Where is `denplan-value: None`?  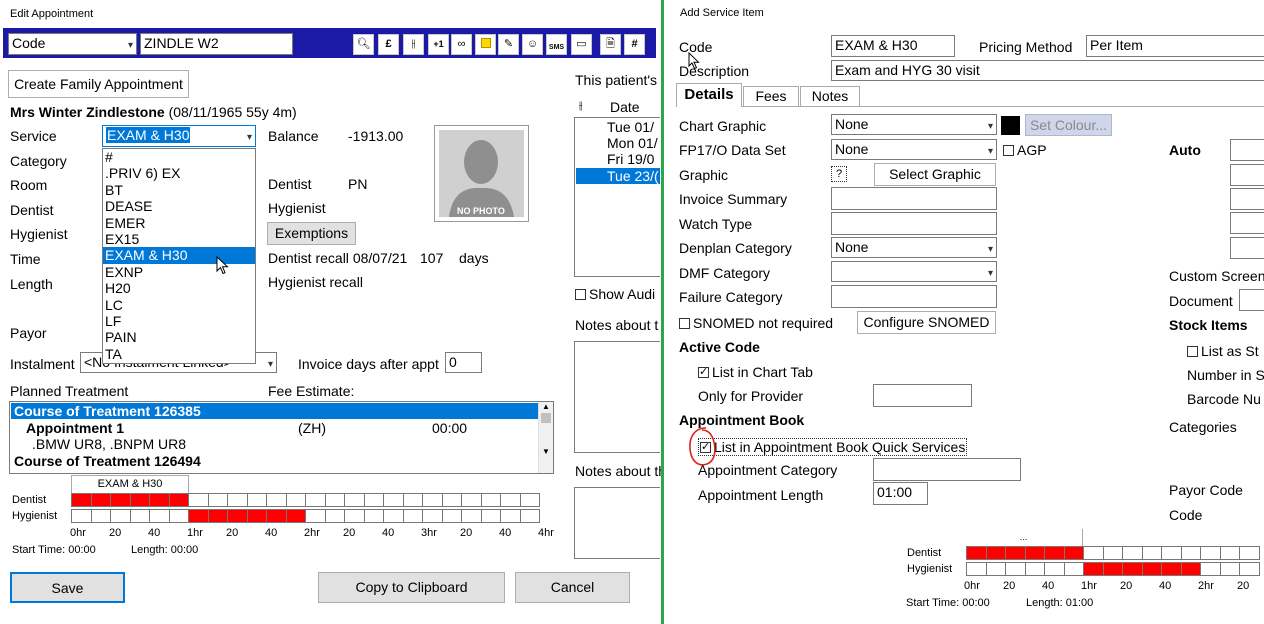 denplan-value: None is located at coordinates (852, 247).